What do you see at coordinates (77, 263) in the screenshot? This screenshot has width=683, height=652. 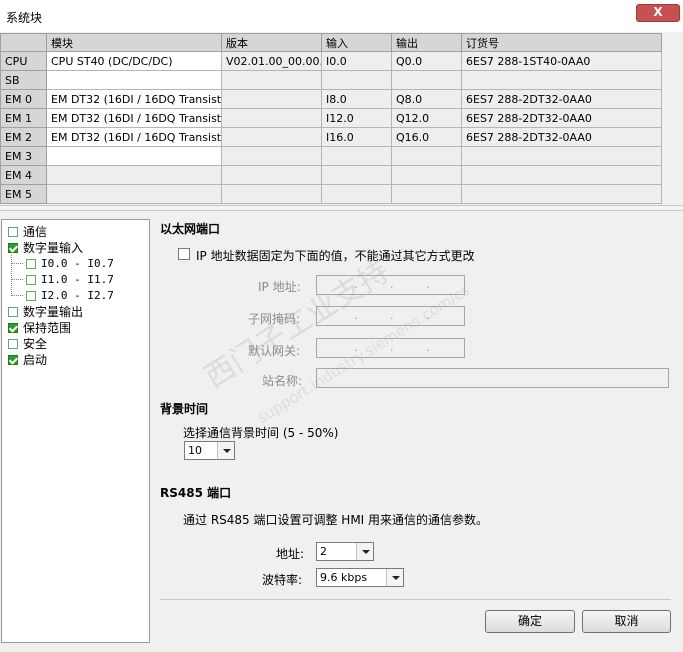 I see `tree-item-label: I0.0 - I0.7` at bounding box center [77, 263].